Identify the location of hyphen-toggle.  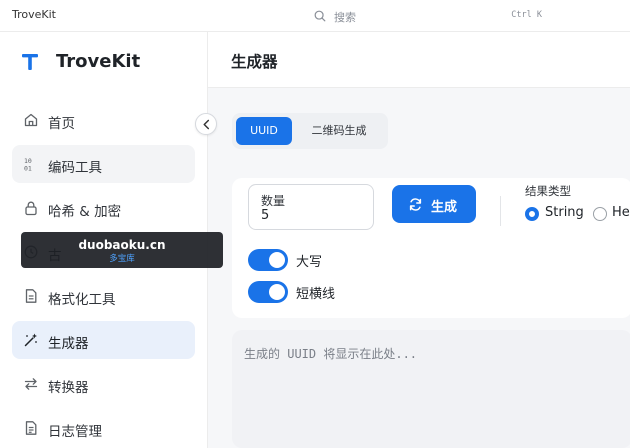
(268, 292).